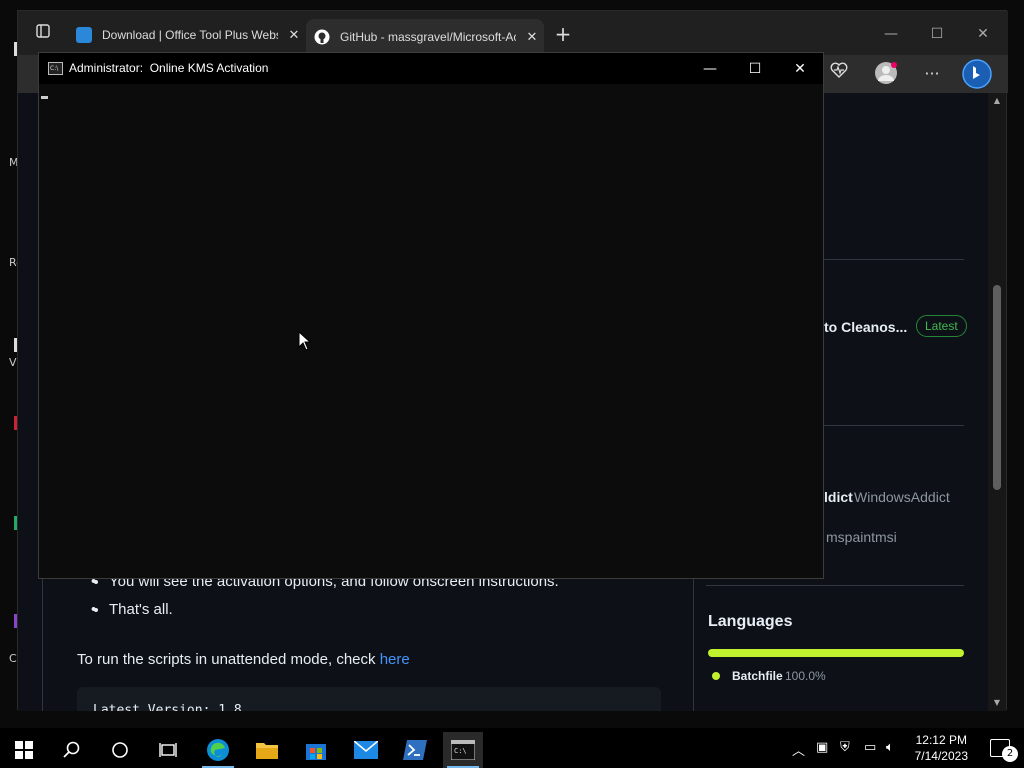 Image resolution: width=1024 pixels, height=768 pixels. What do you see at coordinates (902, 497) in the screenshot?
I see `contributor-name: WindowsAddict` at bounding box center [902, 497].